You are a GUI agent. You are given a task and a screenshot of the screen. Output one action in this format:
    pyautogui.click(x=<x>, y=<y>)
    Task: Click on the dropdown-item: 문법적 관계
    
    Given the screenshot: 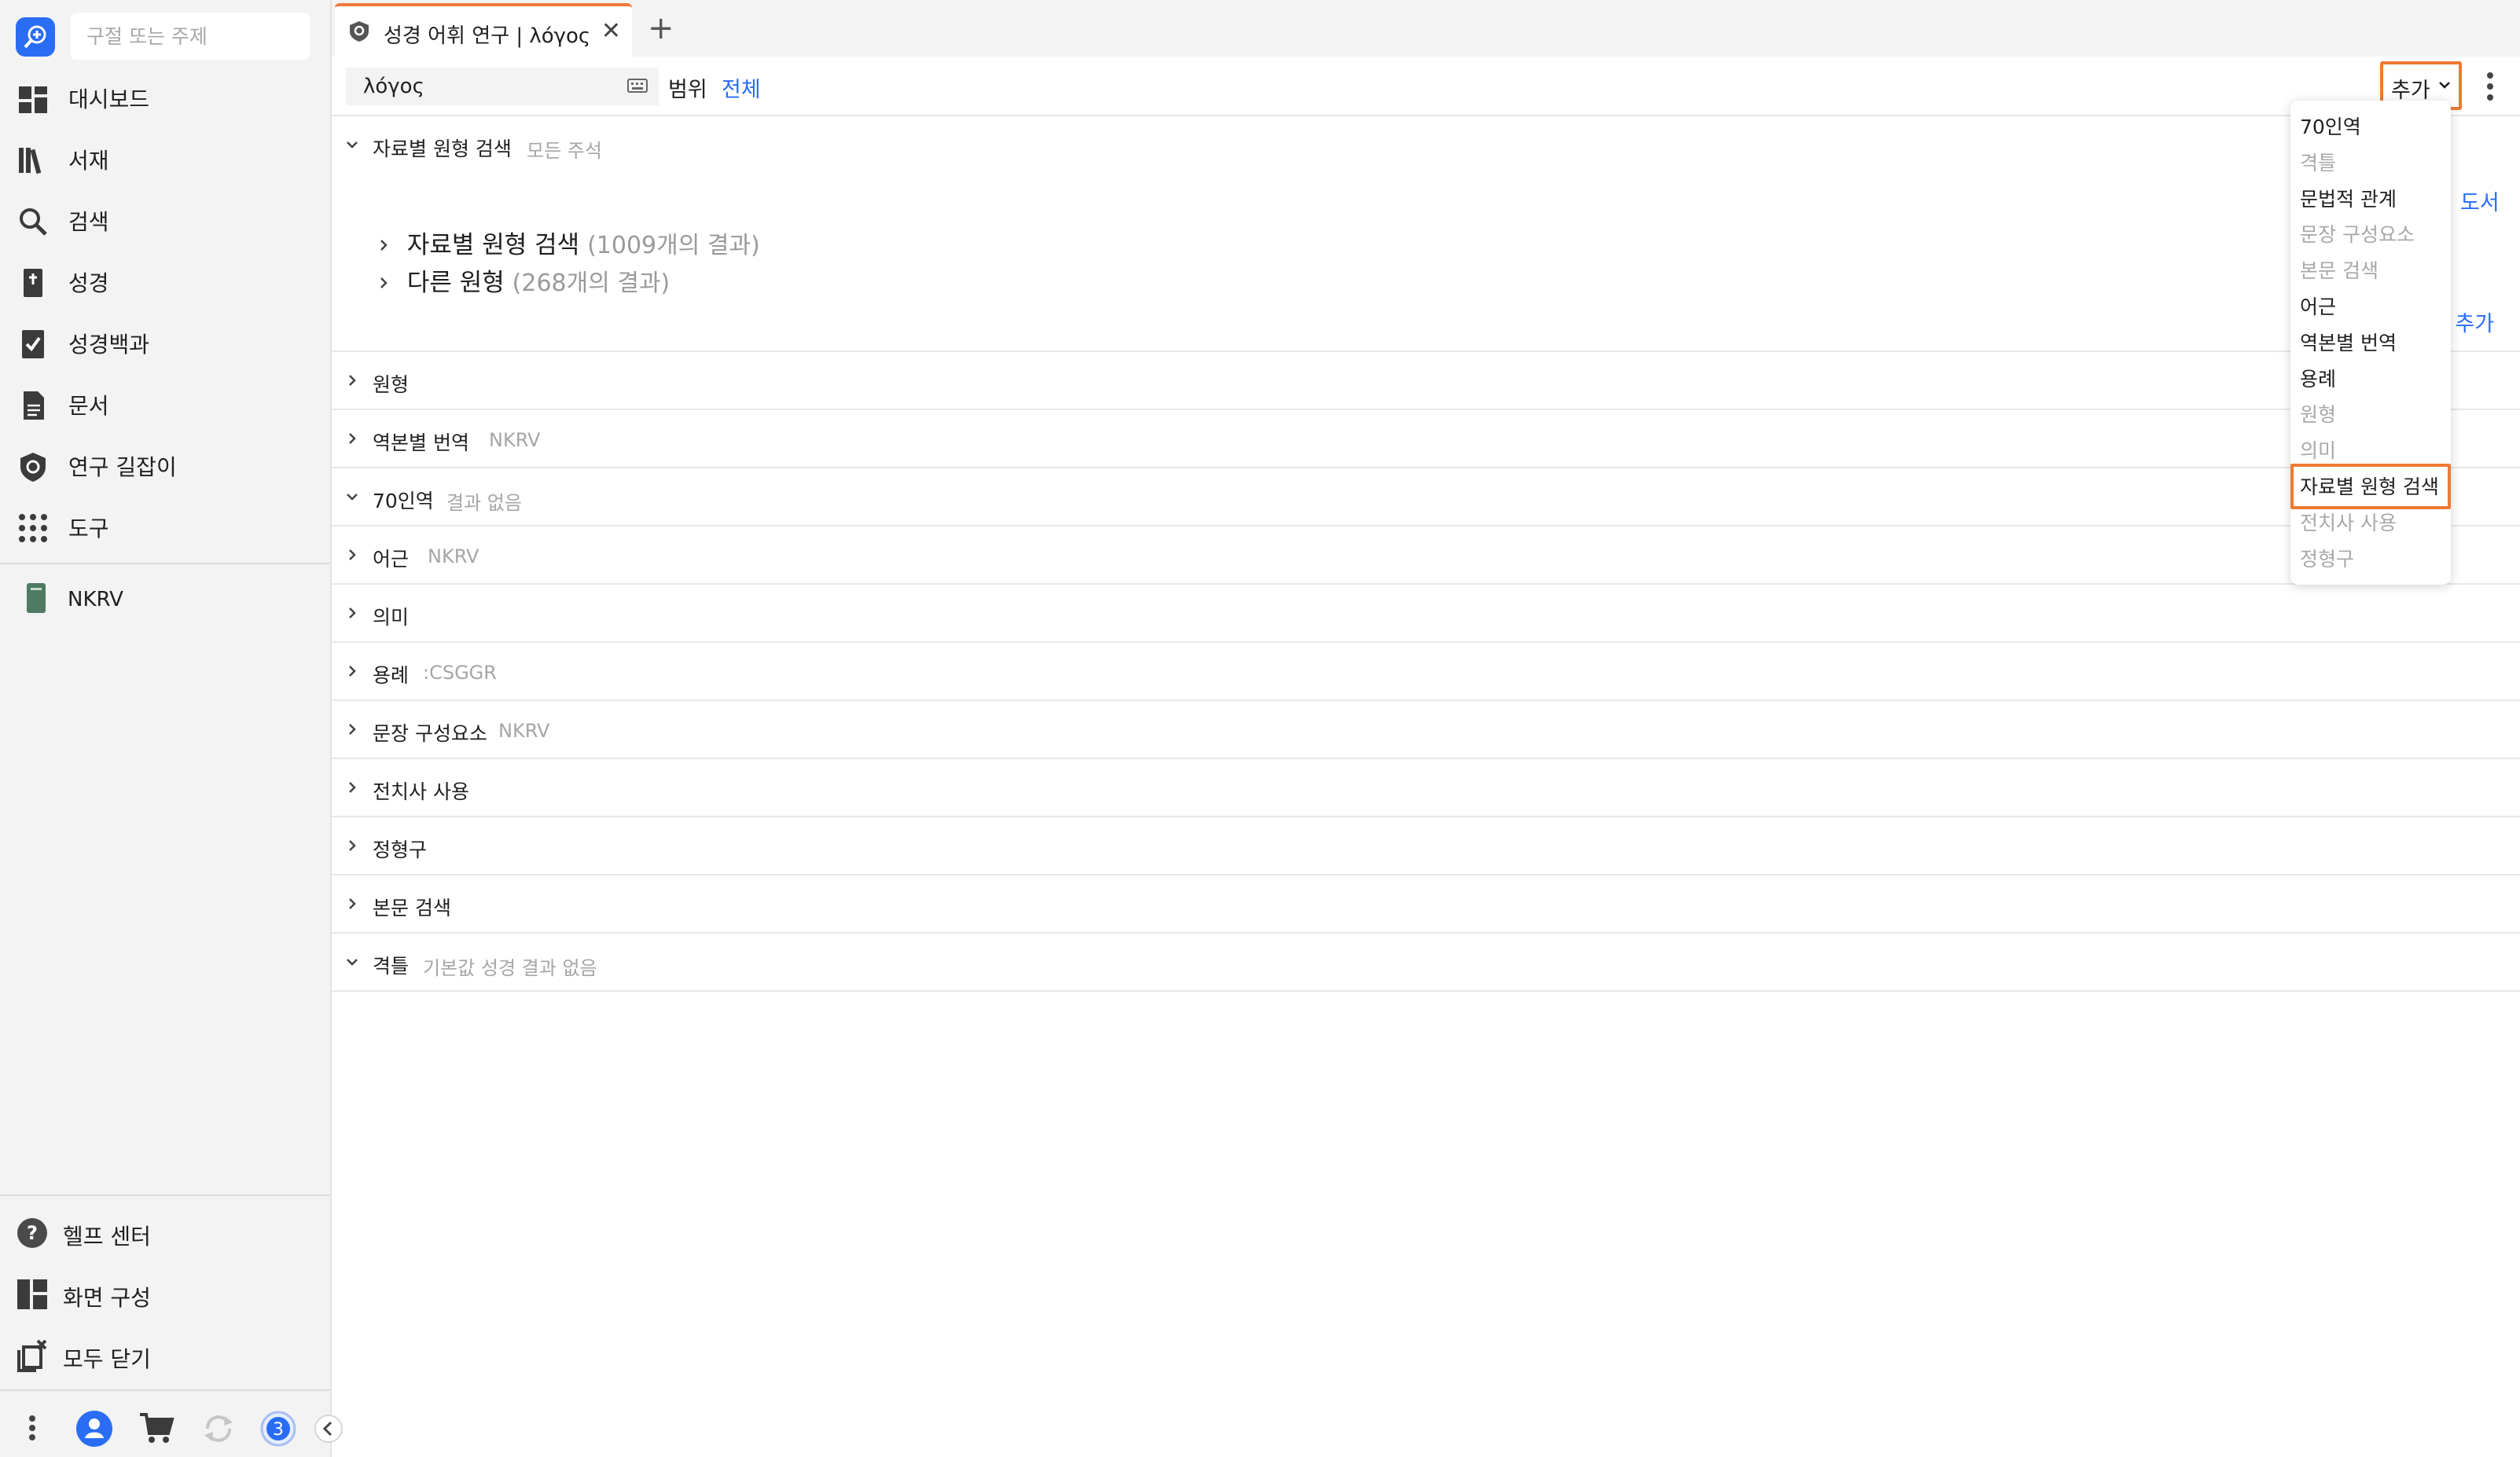 What is the action you would take?
    pyautogui.click(x=2348, y=198)
    